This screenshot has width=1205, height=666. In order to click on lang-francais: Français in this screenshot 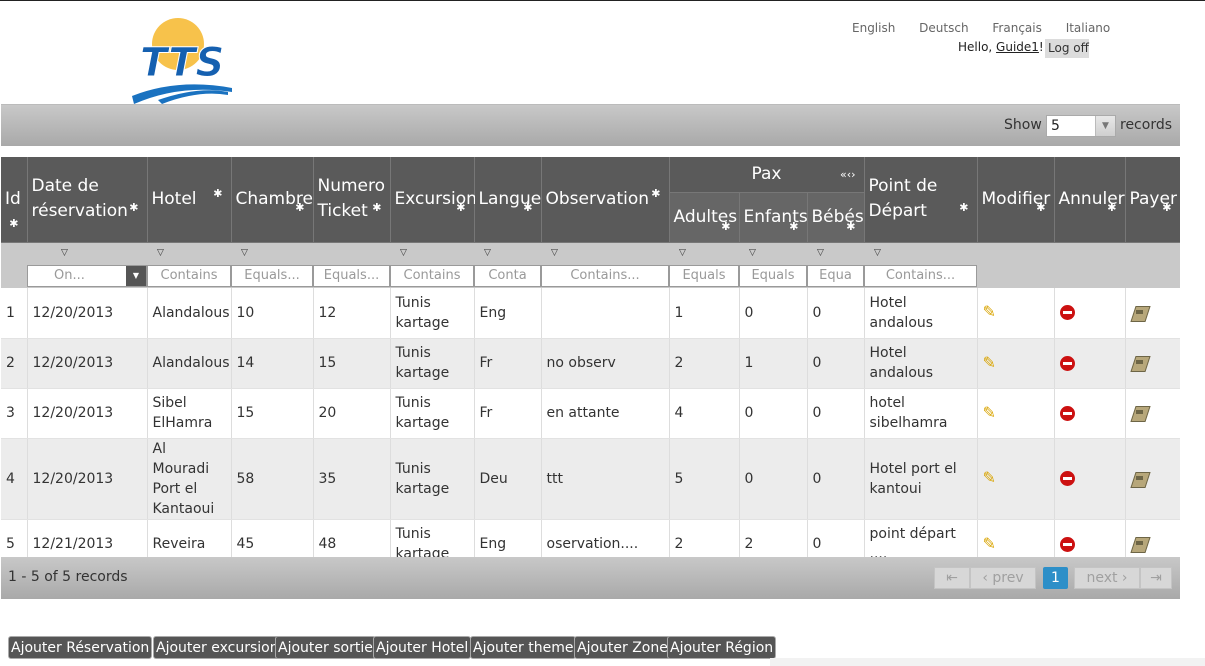, I will do `click(1016, 28)`.